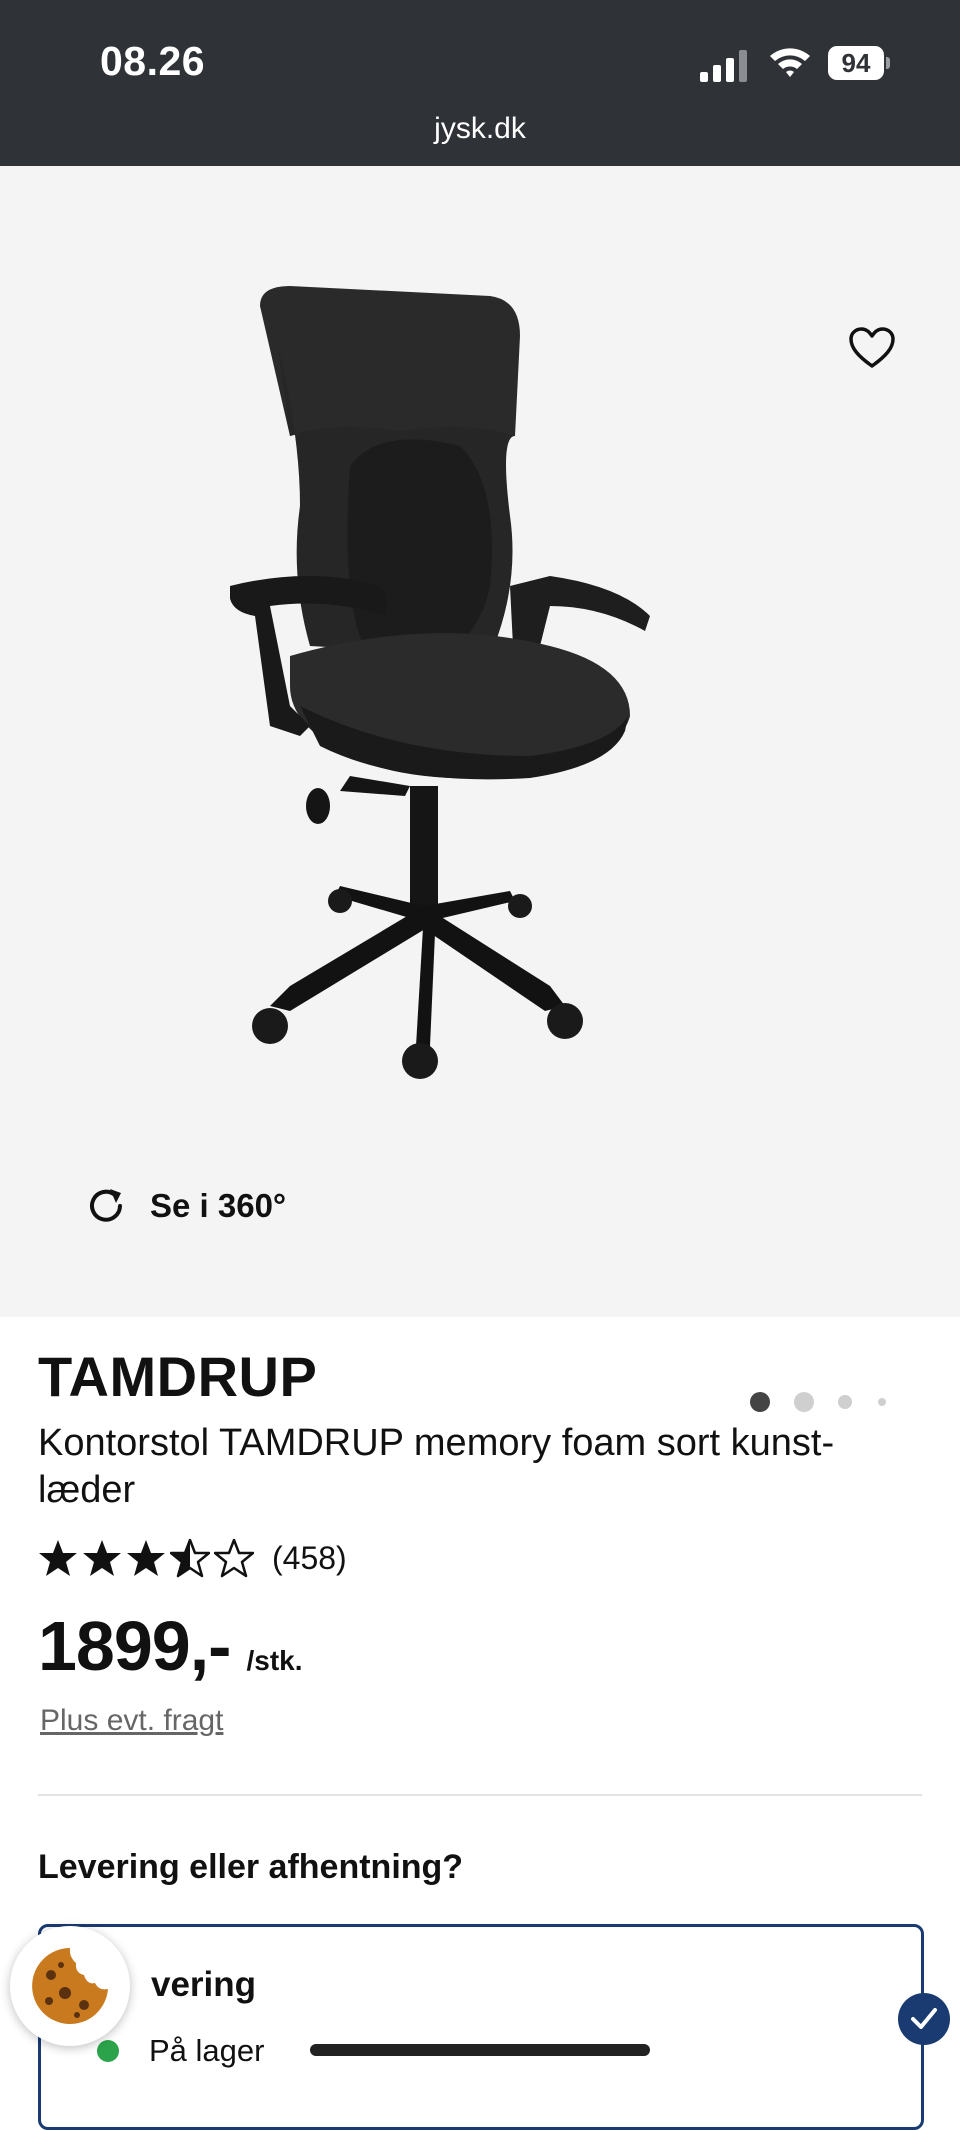 The image size is (960, 2130). I want to click on battery-icon: 94, so click(859, 63).